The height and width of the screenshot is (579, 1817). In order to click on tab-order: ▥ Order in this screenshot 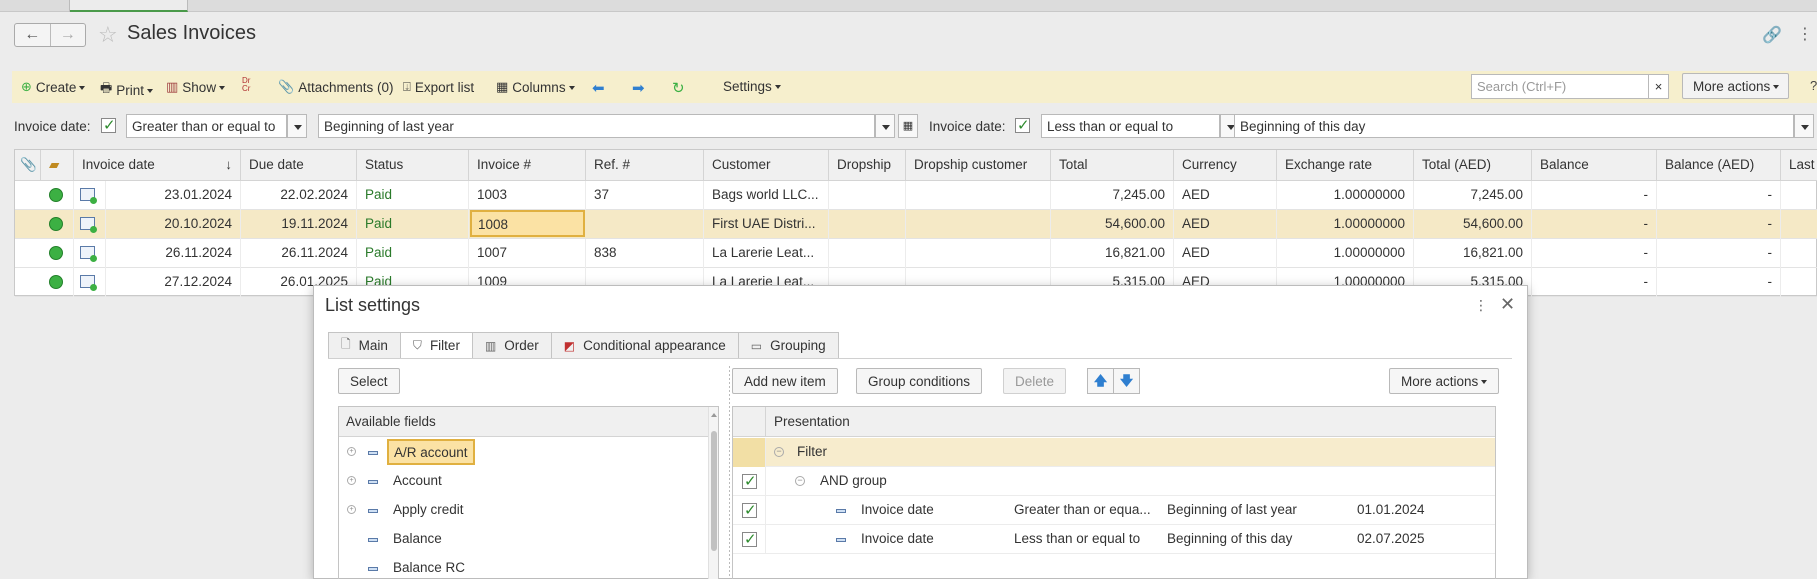, I will do `click(511, 345)`.